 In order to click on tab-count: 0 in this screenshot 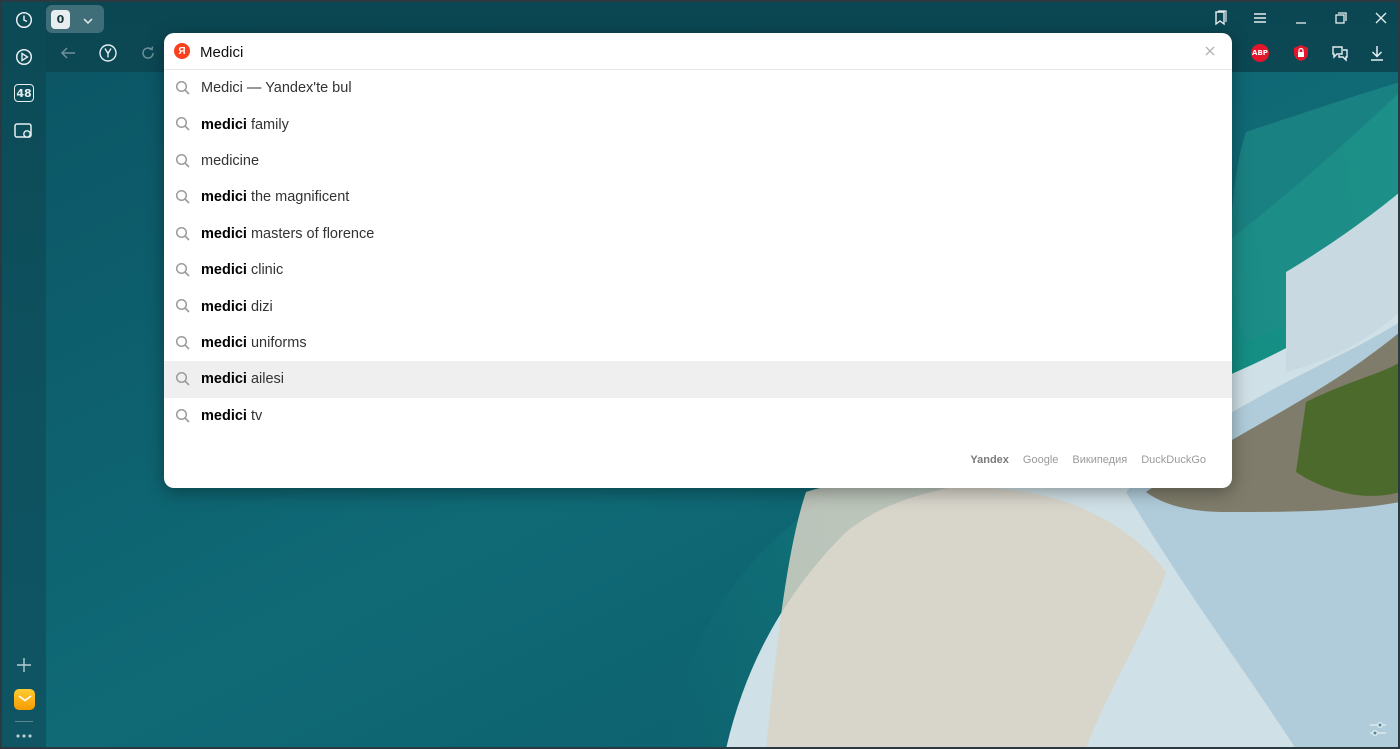, I will do `click(60, 19)`.